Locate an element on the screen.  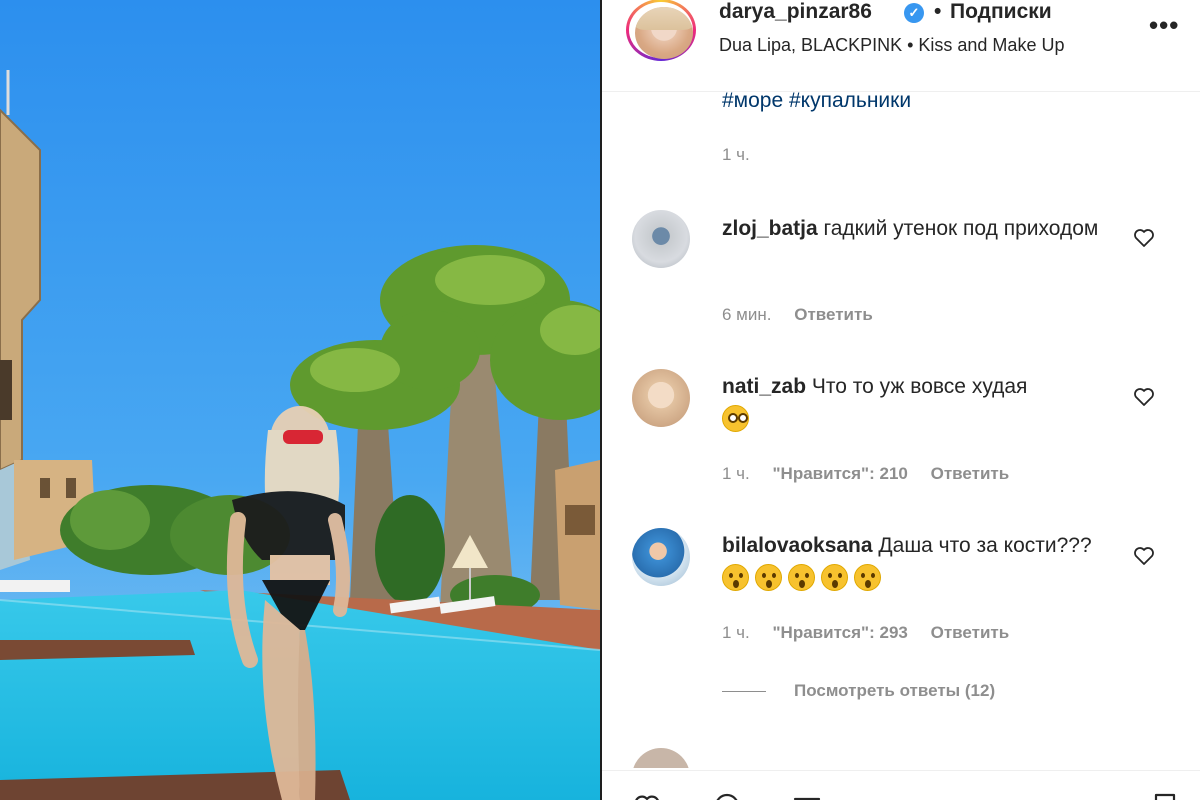
comment-meta: 6 мин. Ответить is located at coordinates (806, 315).